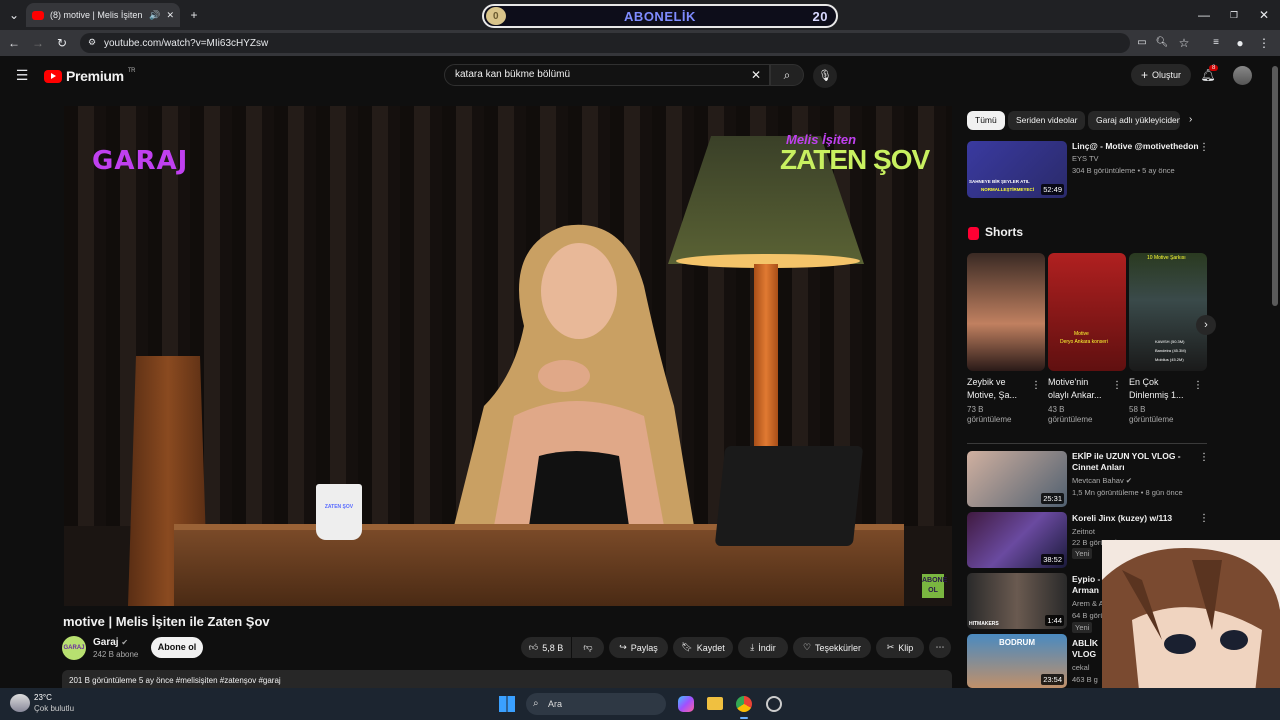 This screenshot has width=1280, height=720. I want to click on windows-start-icon, so click(507, 704).